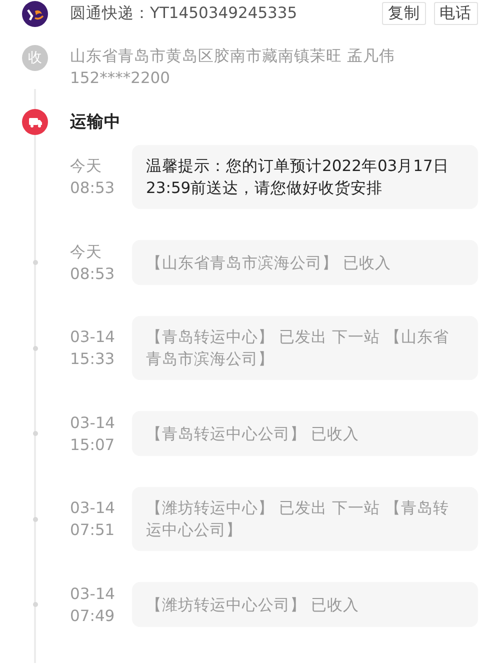 This screenshot has width=500, height=666. Describe the element at coordinates (456, 13) in the screenshot. I see `call-button: 电话` at that location.